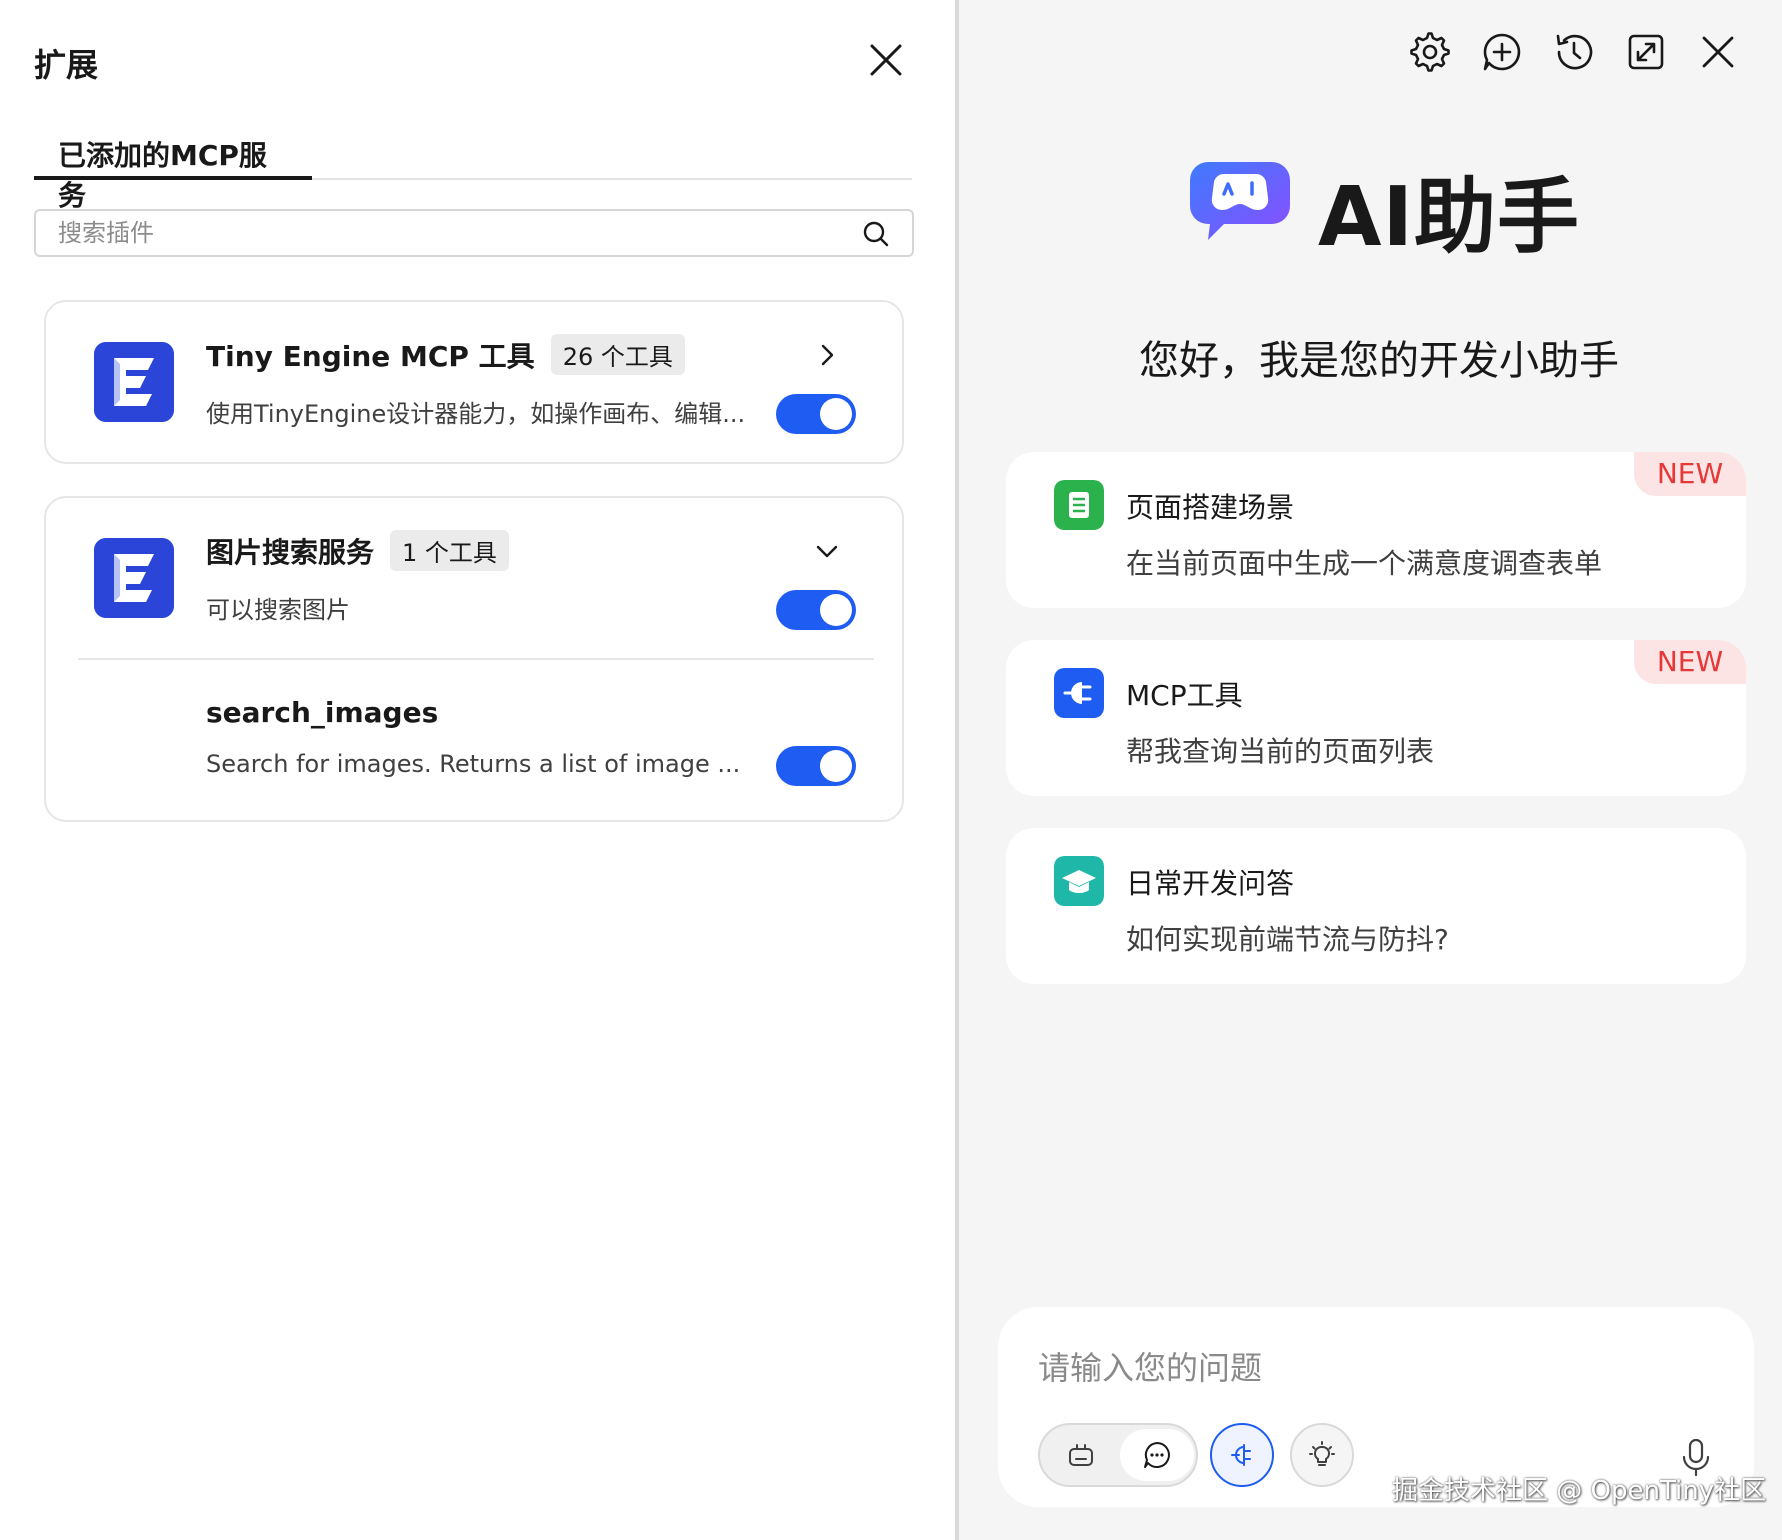  What do you see at coordinates (134, 382) in the screenshot?
I see `tiny-engine-logo-icon` at bounding box center [134, 382].